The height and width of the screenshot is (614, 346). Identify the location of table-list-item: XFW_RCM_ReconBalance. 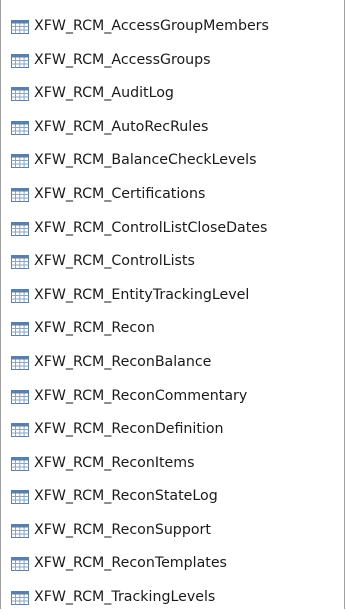
(172, 362).